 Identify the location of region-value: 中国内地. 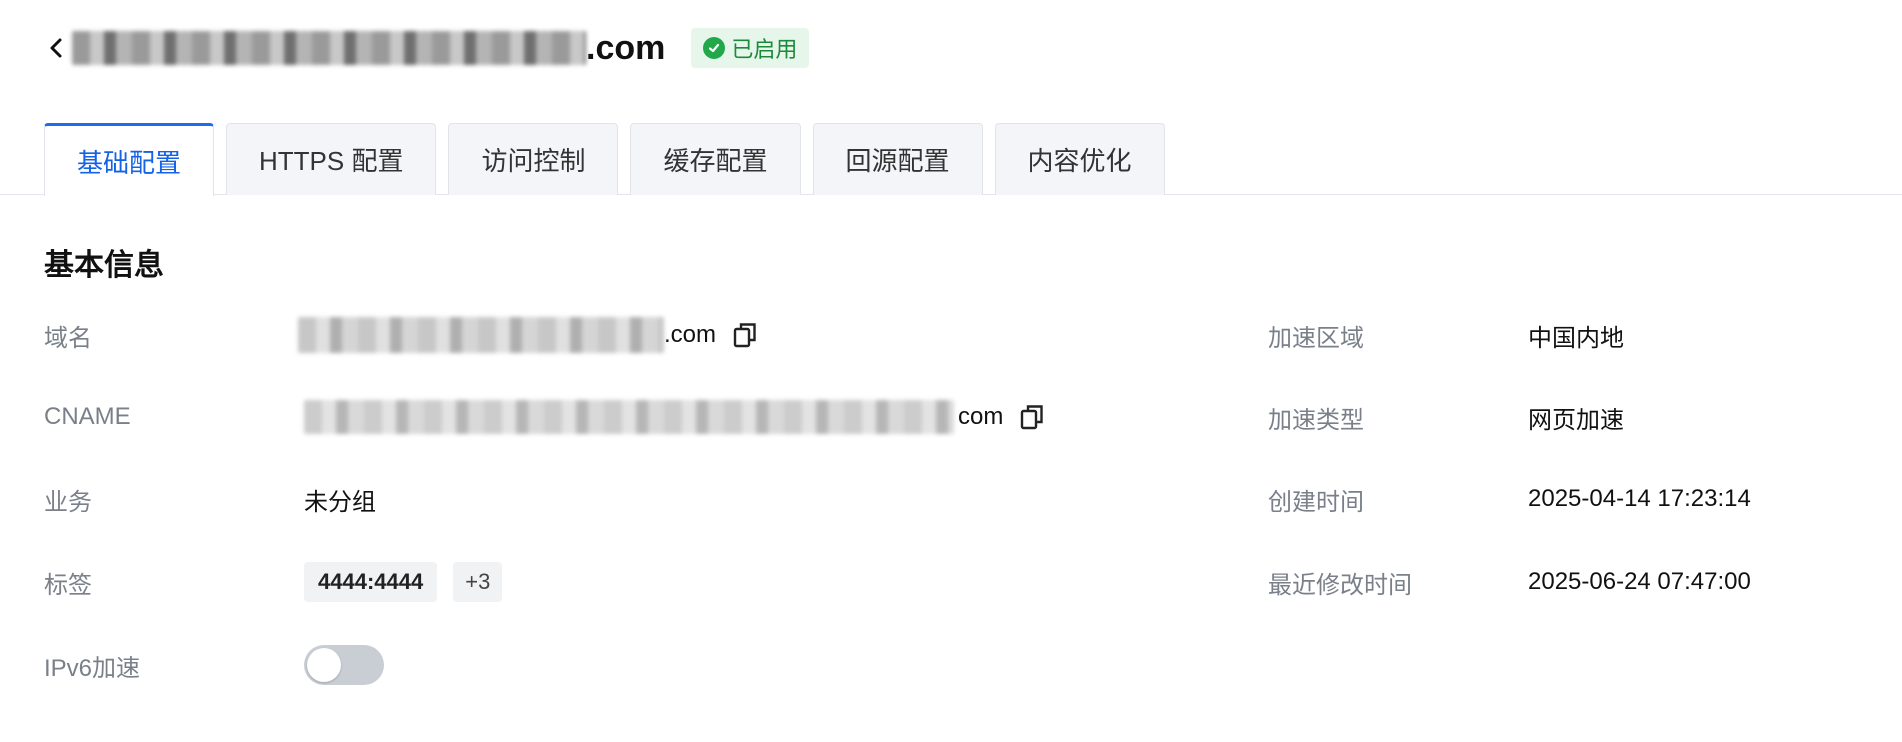
(1576, 338).